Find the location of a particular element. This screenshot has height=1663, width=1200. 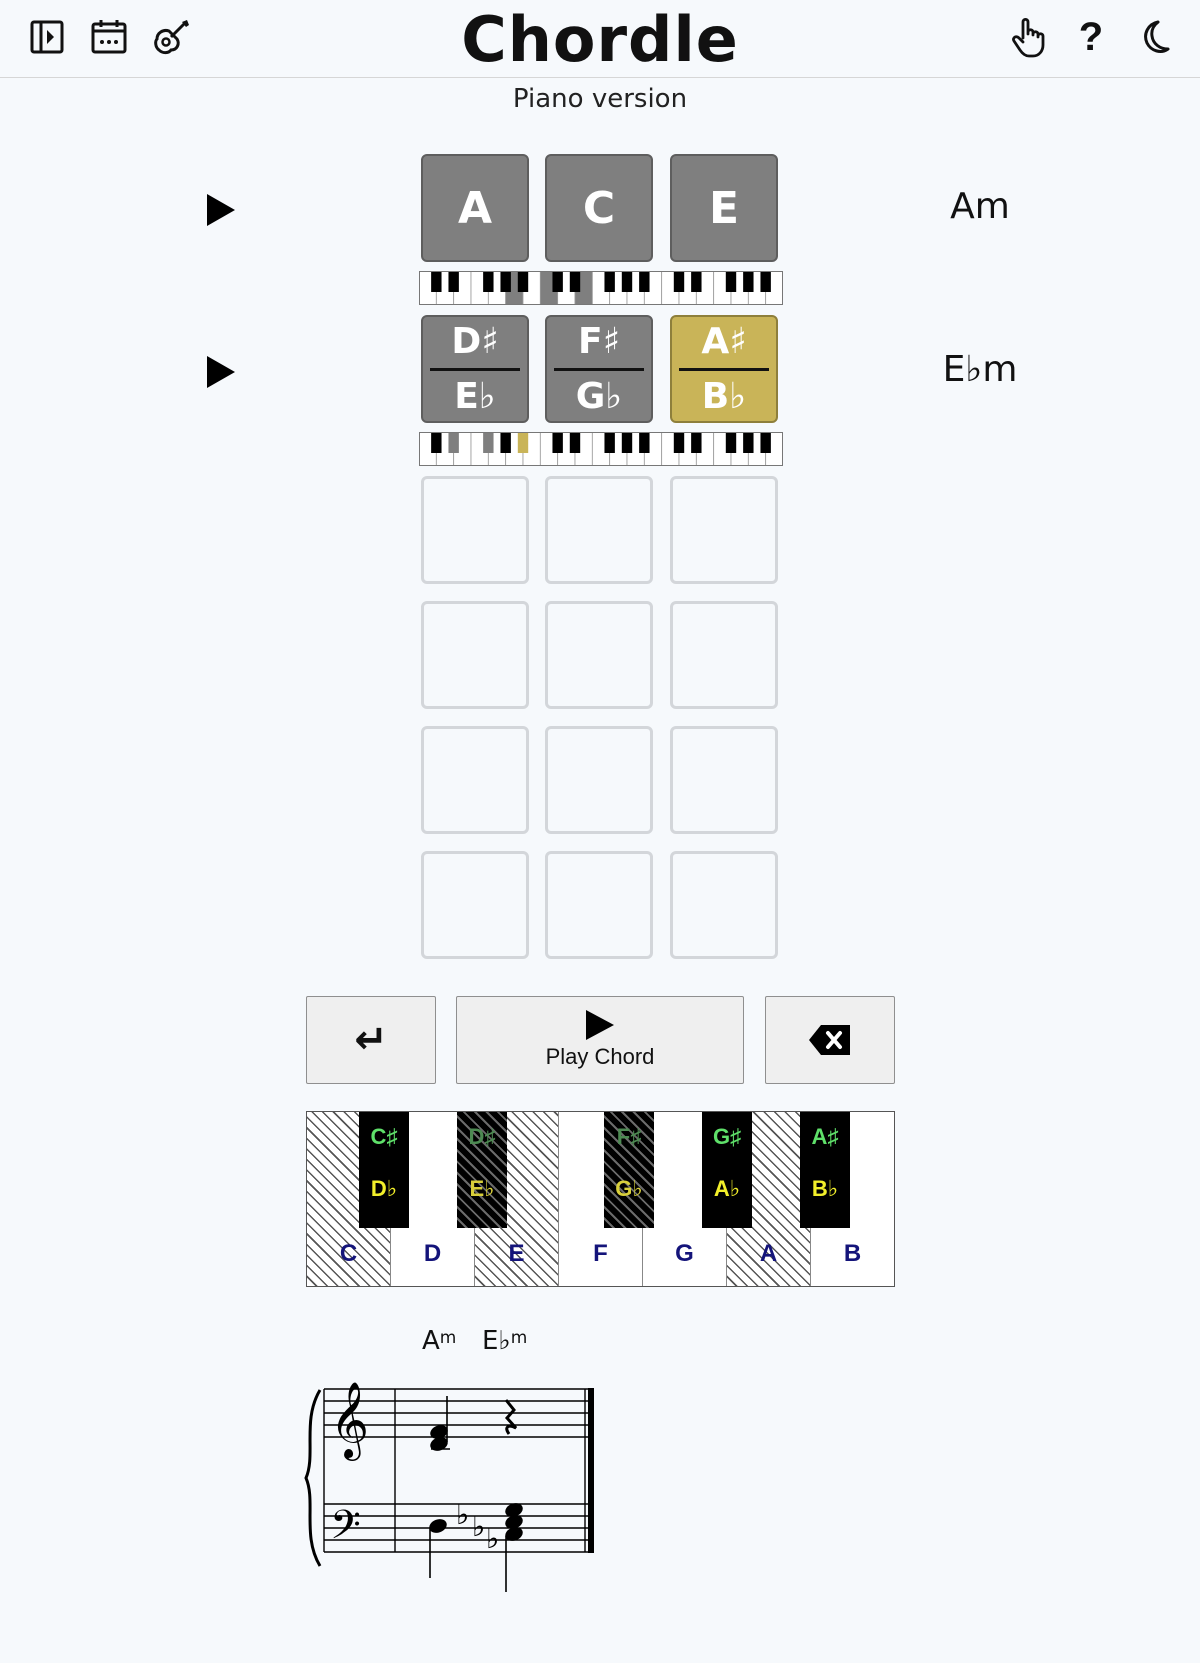

enter-button: ↵ is located at coordinates (371, 1040).